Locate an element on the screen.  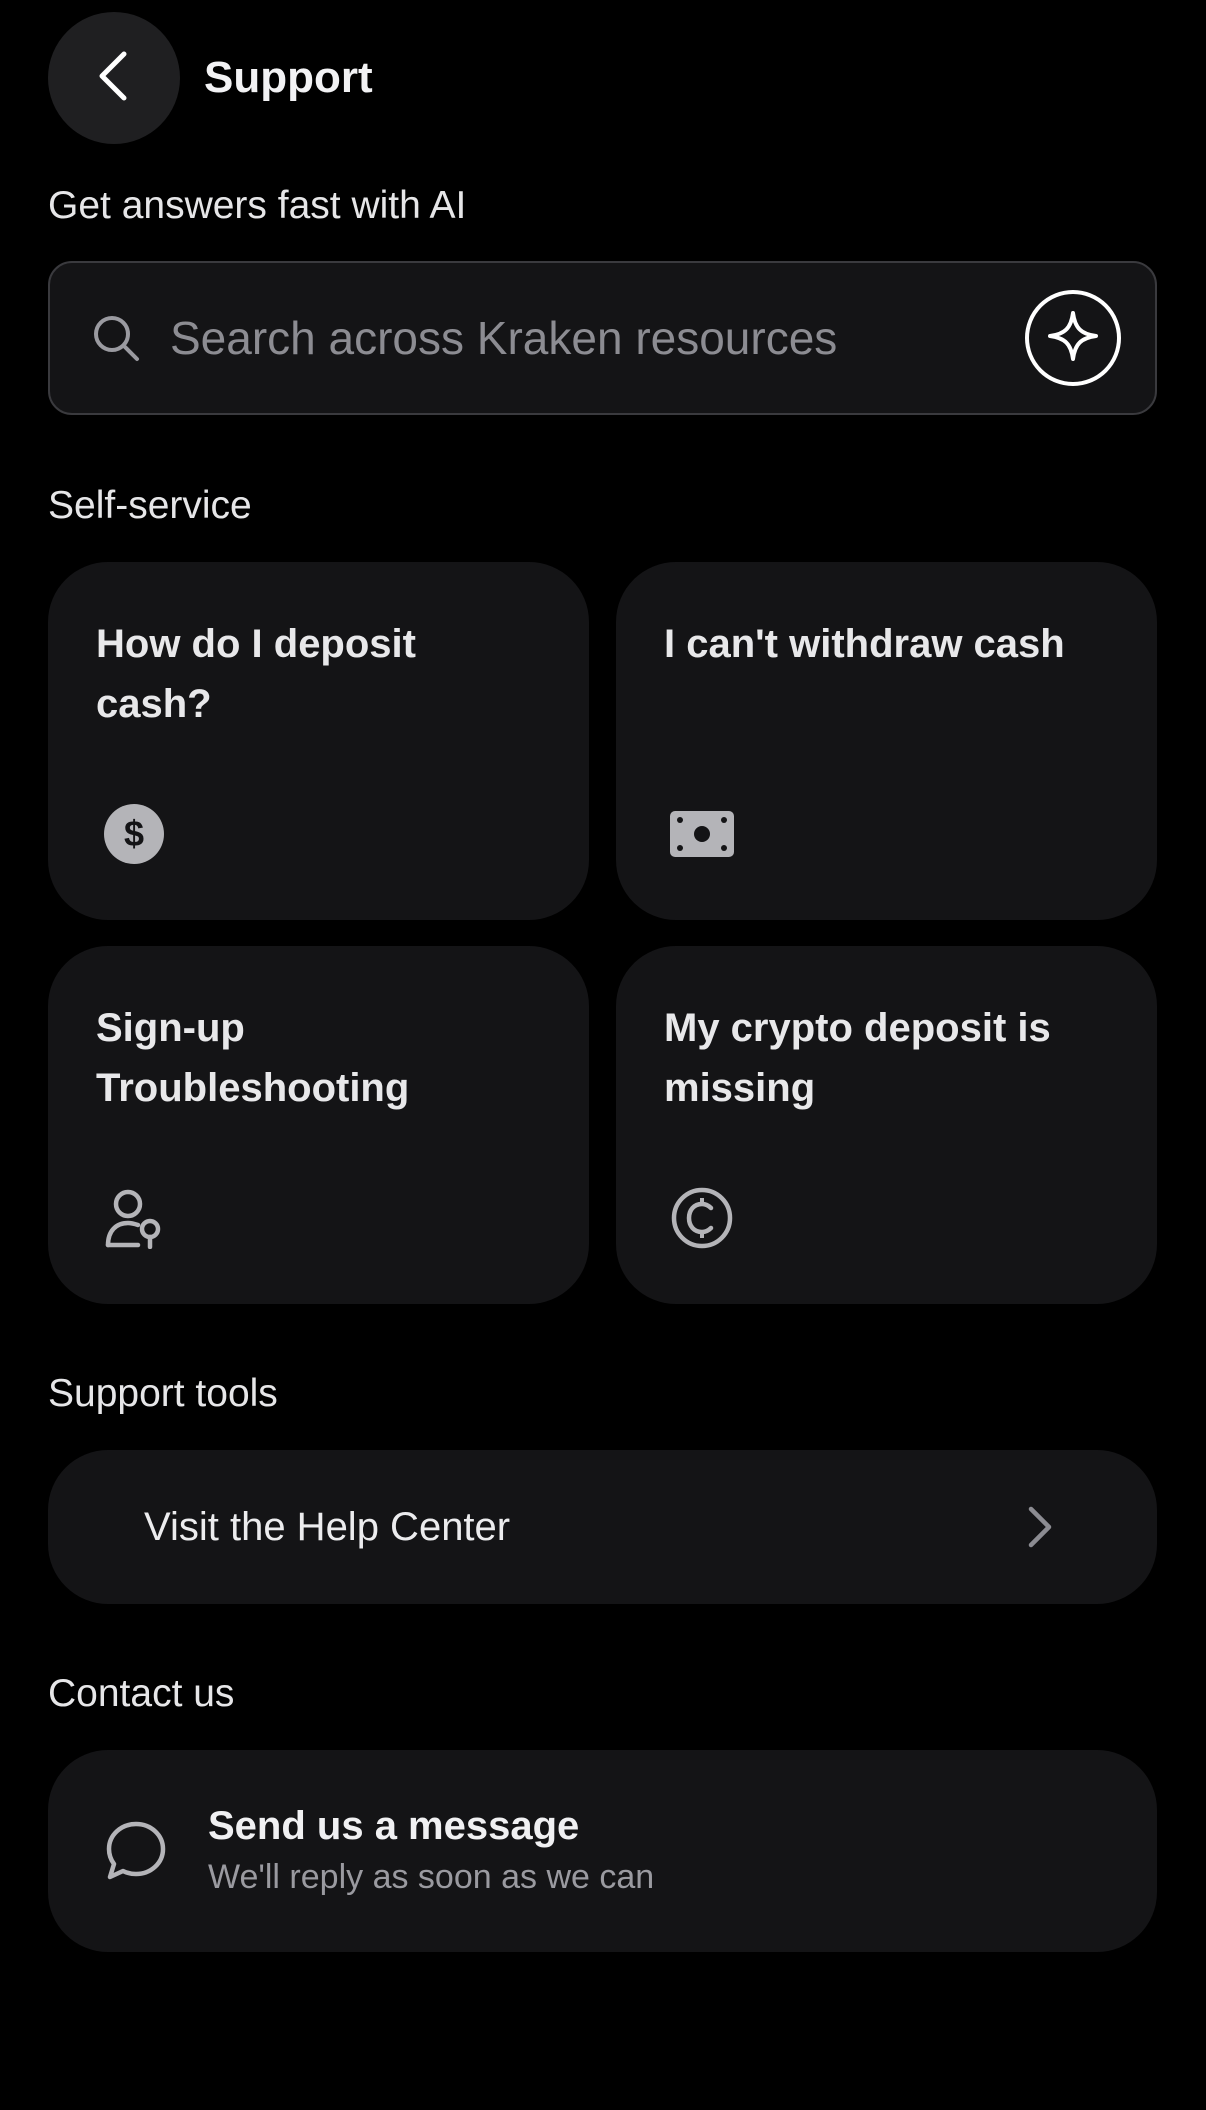
chevron-left-icon is located at coordinates (114, 78).